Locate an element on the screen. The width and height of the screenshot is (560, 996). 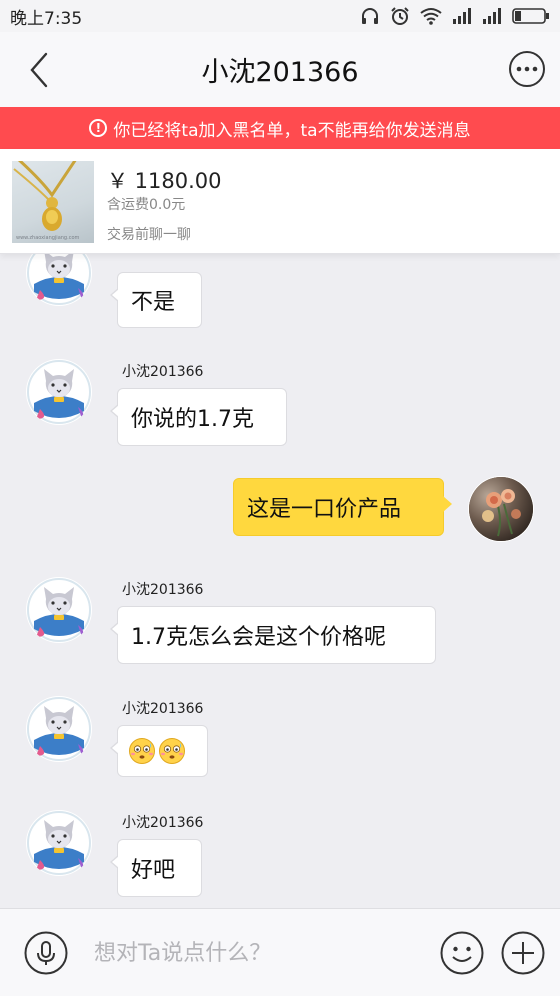
my-message-bubble: 这是一口价产品 is located at coordinates (342, 507).